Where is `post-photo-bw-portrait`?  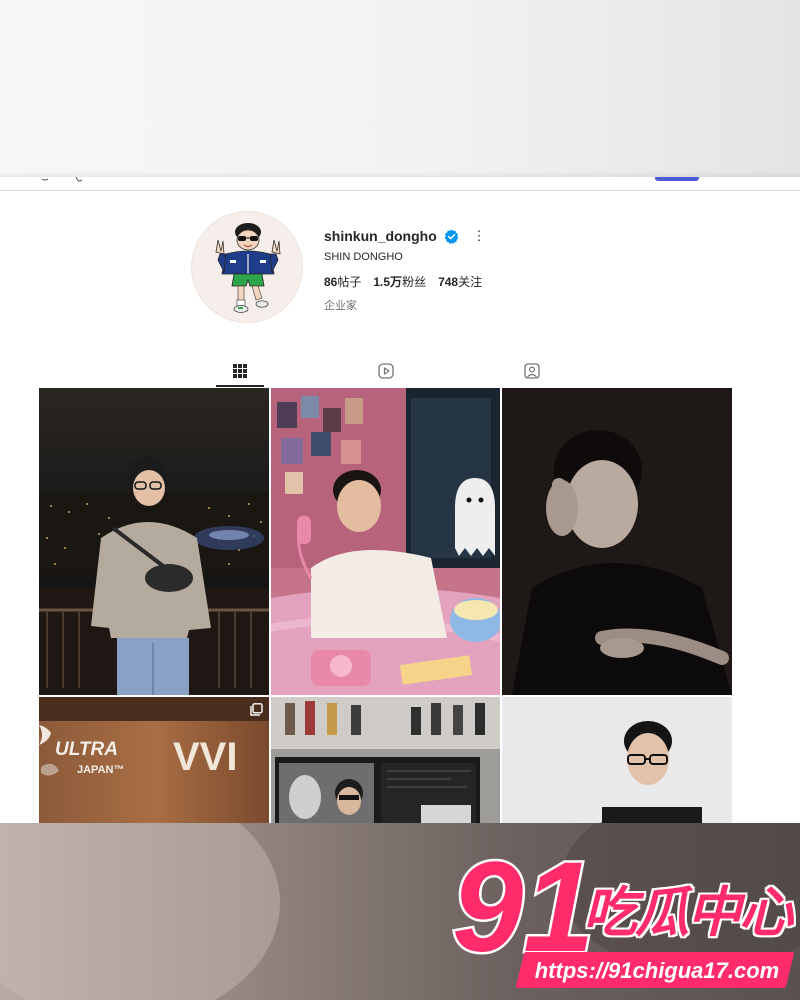 post-photo-bw-portrait is located at coordinates (617, 541).